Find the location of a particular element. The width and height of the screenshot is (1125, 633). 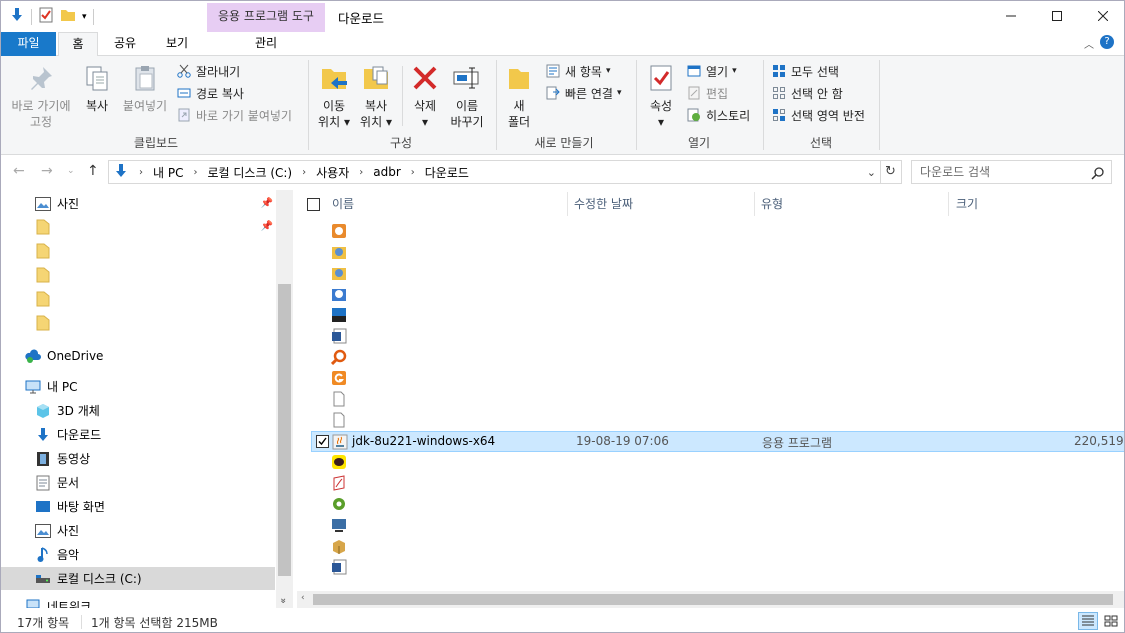

nav-pictures: 사진 is located at coordinates (138, 530).